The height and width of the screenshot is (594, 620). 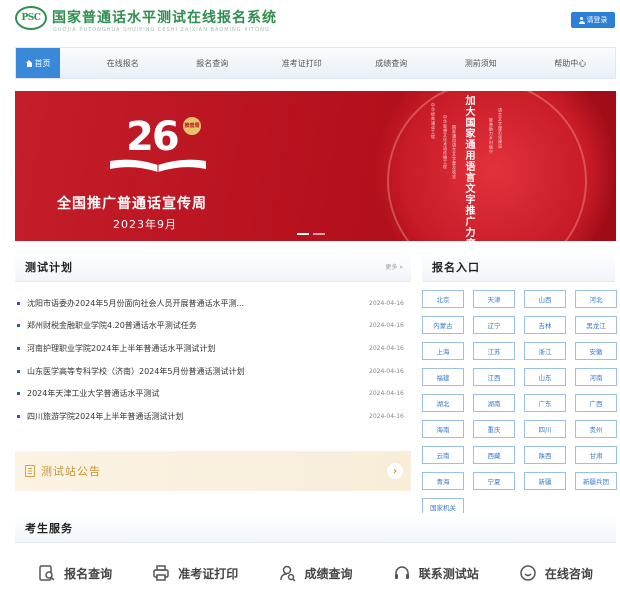 I want to click on region-button: 河北, so click(x=596, y=299).